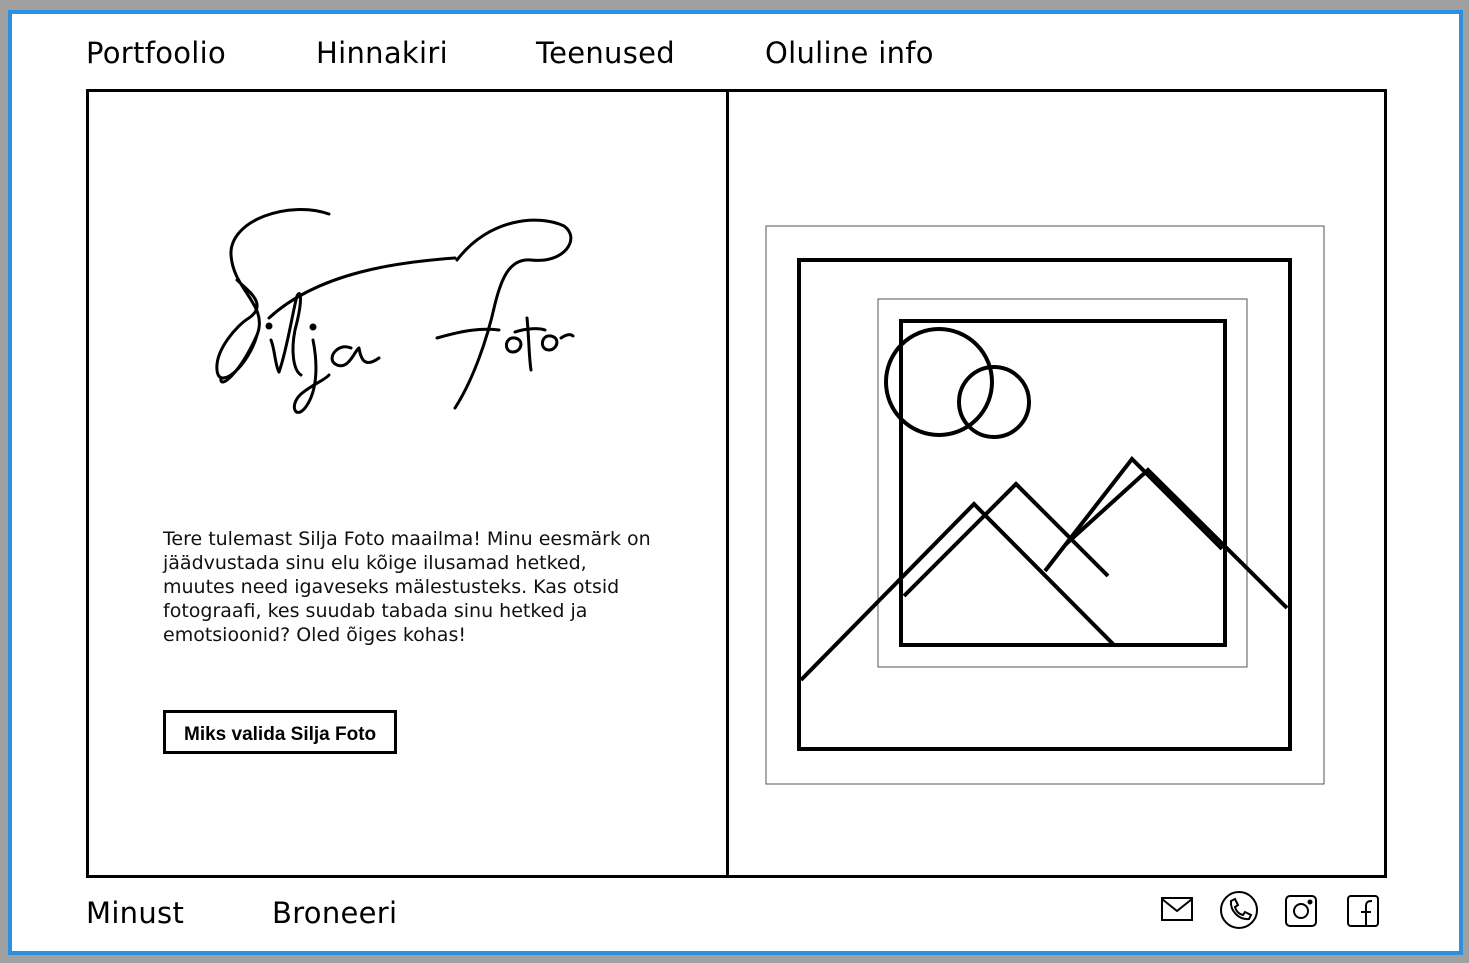 This screenshot has height=963, width=1469. I want to click on instagram-icon, so click(1301, 911).